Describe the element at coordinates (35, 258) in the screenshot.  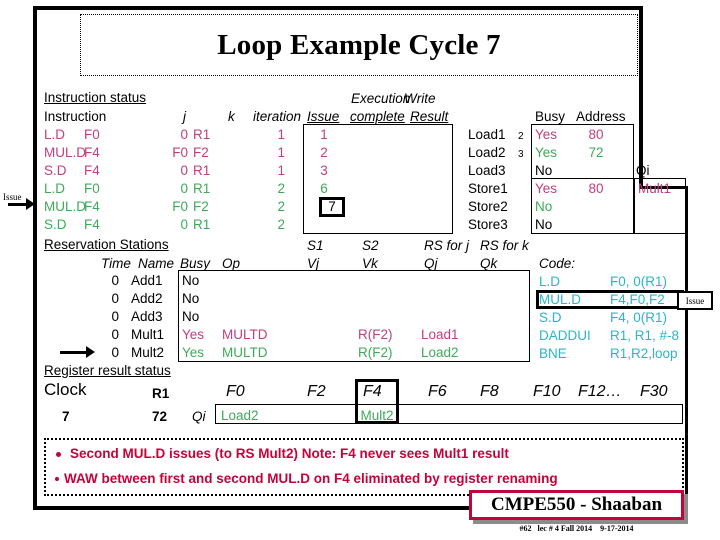
I see `slide-frame-left` at that location.